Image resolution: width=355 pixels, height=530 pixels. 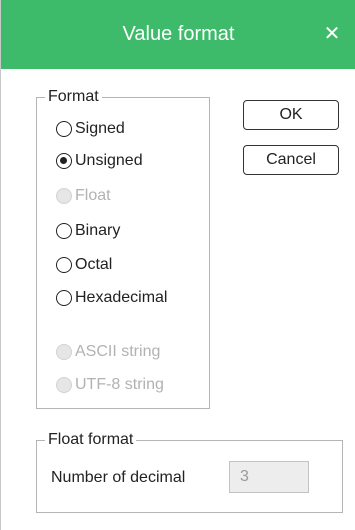 What do you see at coordinates (119, 384) in the screenshot?
I see `radio-label-utf8-string: UTF-8 string` at bounding box center [119, 384].